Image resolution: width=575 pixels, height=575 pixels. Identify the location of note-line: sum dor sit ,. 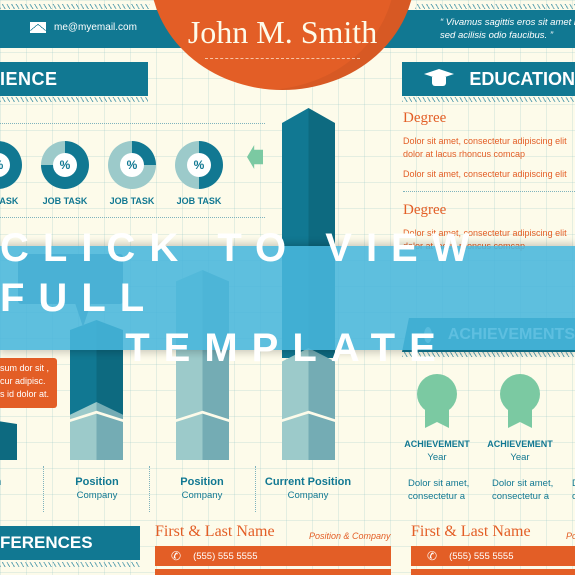
(25, 368).